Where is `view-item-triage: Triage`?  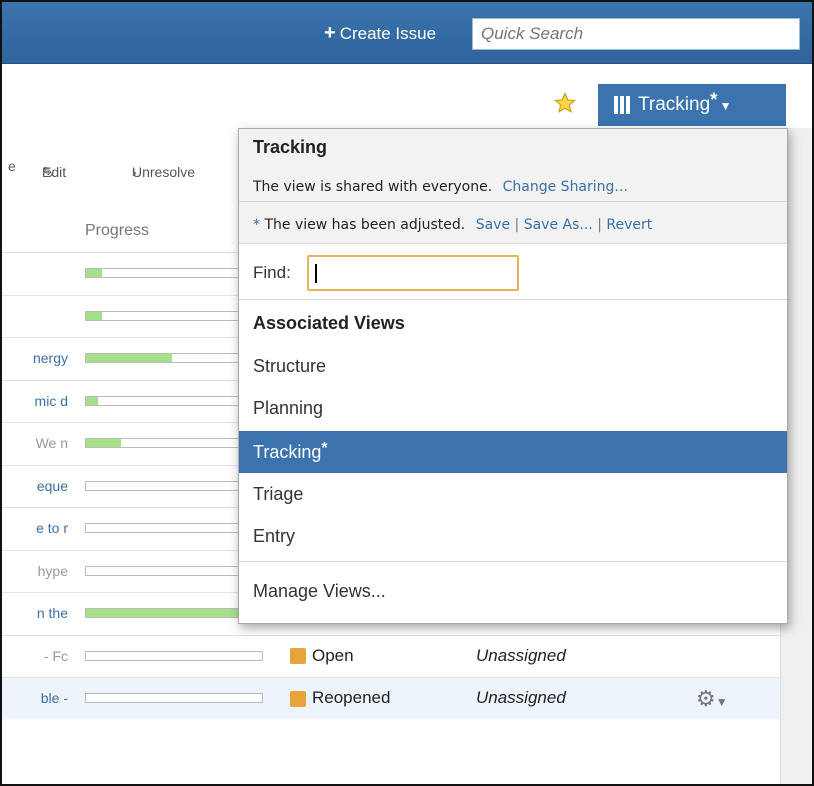 view-item-triage: Triage is located at coordinates (513, 494).